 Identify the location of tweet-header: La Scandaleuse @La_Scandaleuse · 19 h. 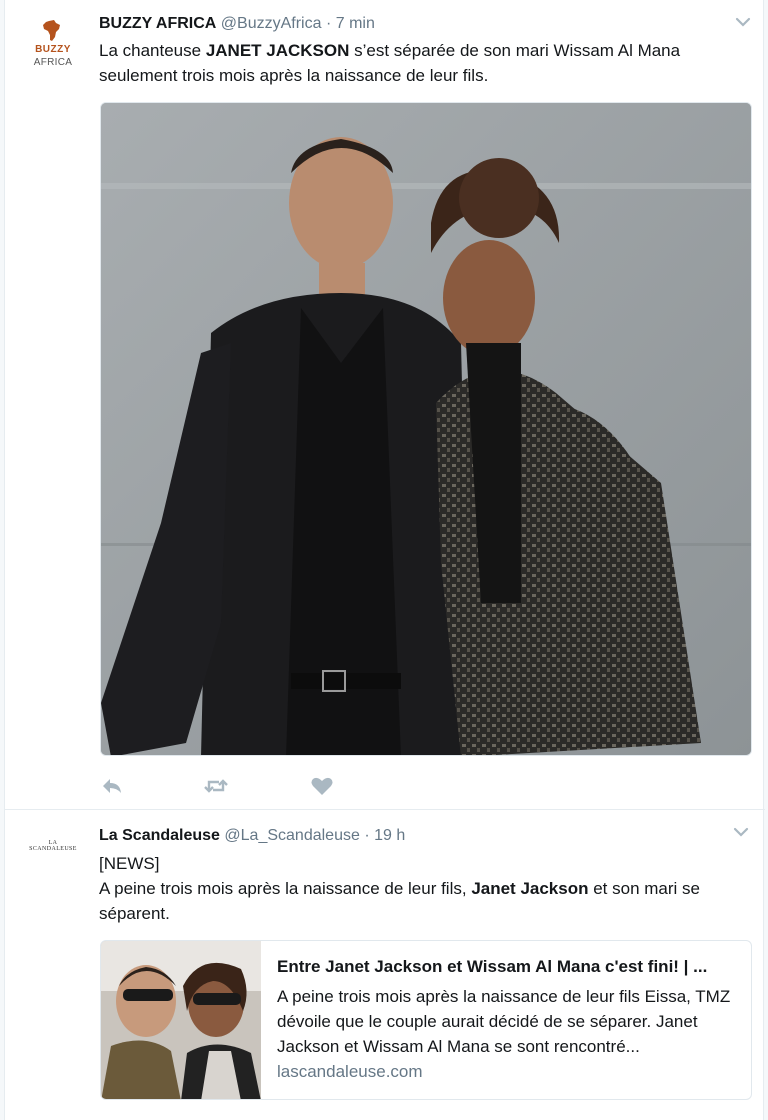
(252, 836).